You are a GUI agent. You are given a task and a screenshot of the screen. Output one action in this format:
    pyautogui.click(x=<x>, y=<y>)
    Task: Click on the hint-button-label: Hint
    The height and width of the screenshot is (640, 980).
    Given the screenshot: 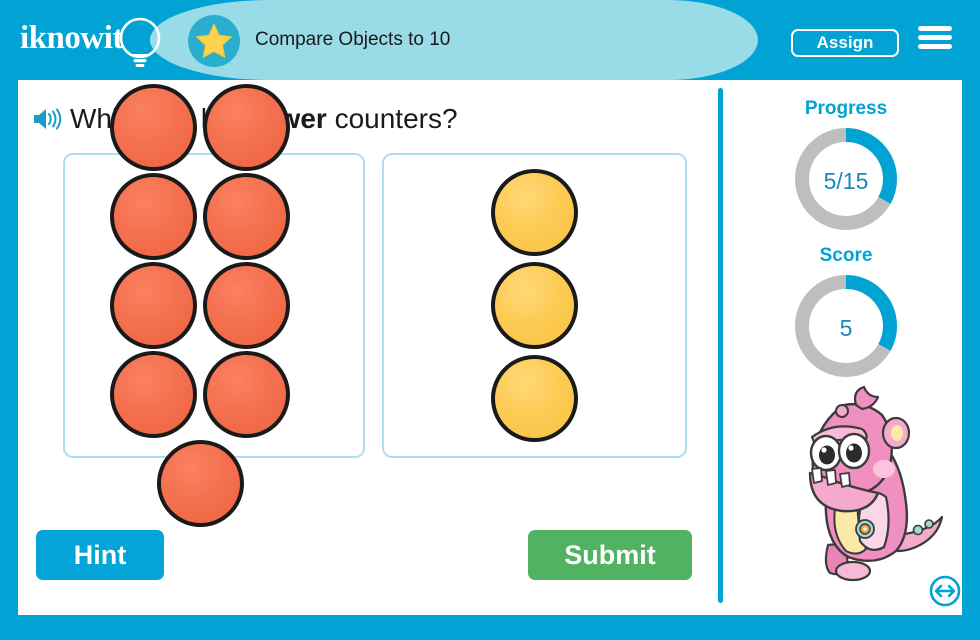 What is the action you would take?
    pyautogui.click(x=100, y=554)
    